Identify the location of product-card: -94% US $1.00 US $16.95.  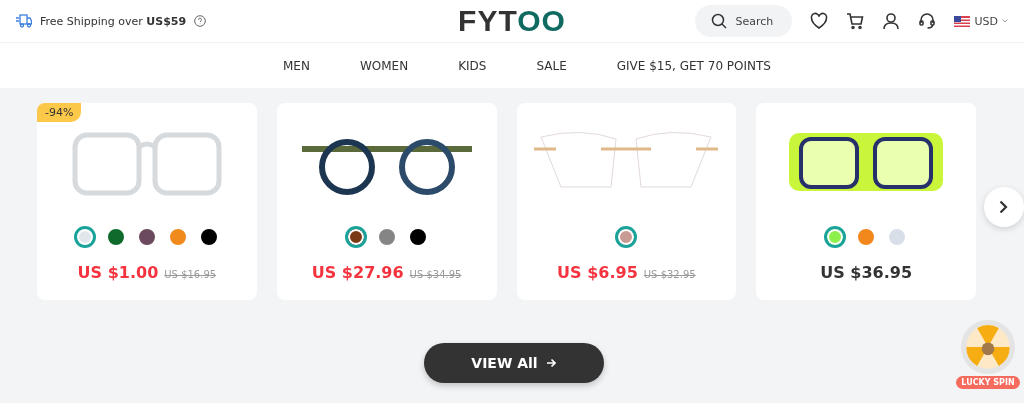
(147, 201).